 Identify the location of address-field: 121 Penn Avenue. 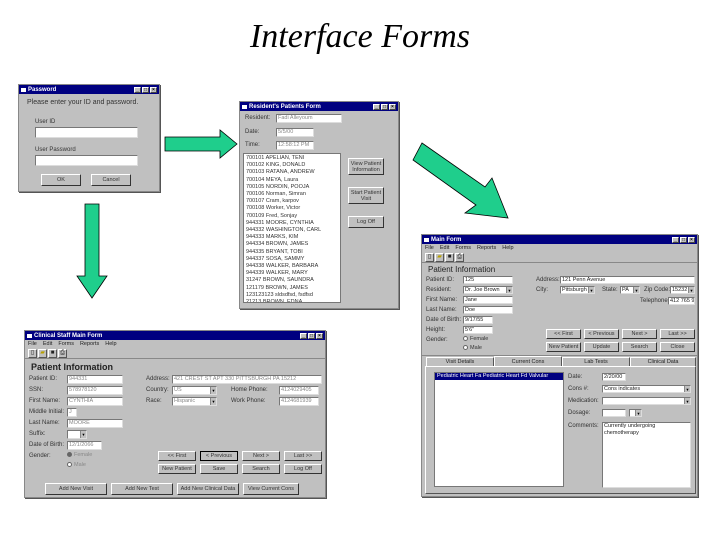
(627, 280).